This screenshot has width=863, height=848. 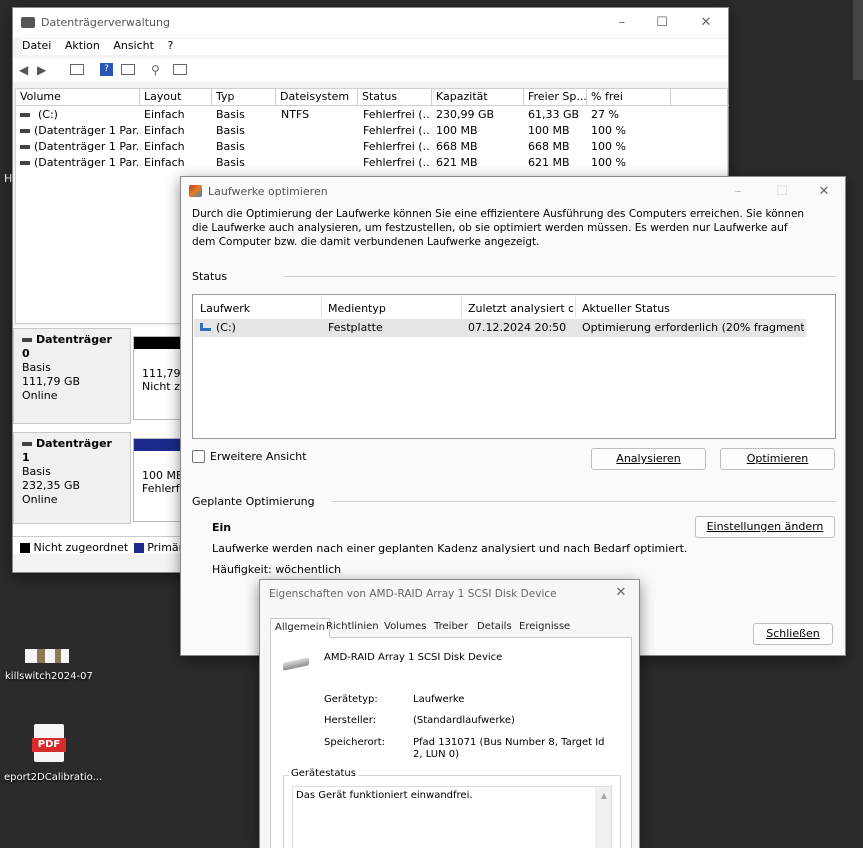 What do you see at coordinates (793, 634) in the screenshot?
I see `close-dialog-button: Schließen` at bounding box center [793, 634].